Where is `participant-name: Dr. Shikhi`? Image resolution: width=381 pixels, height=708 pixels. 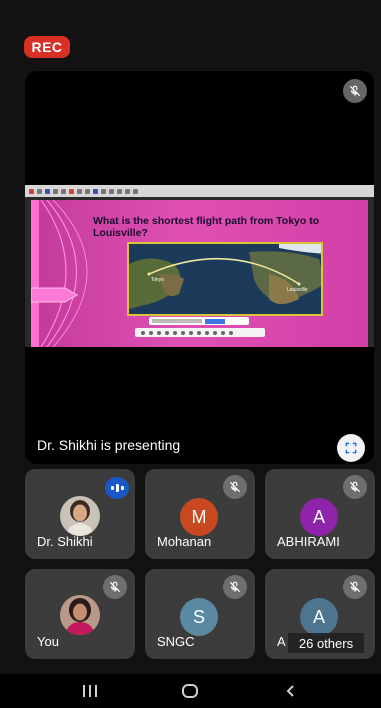 participant-name: Dr. Shikhi is located at coordinates (65, 541).